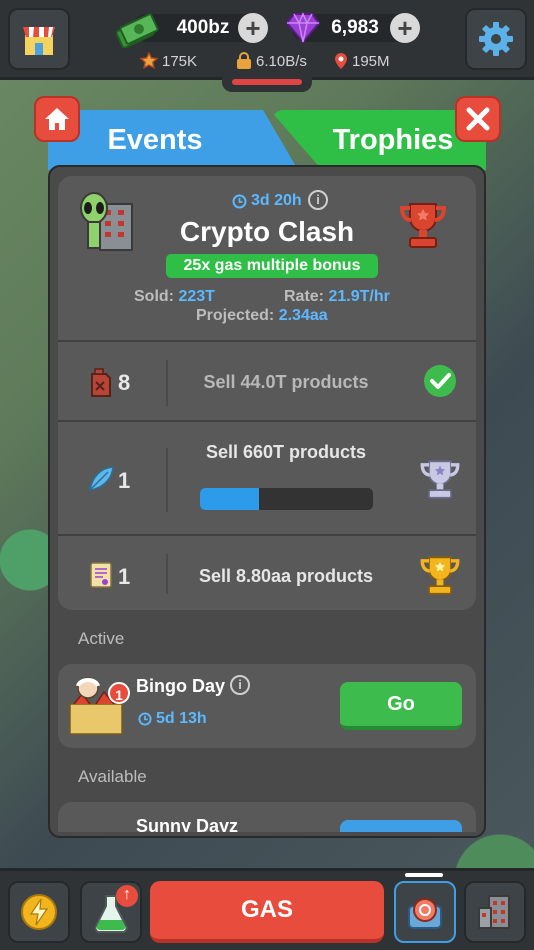 The image size is (534, 950). Describe the element at coordinates (229, 499) in the screenshot. I see `task-progress-fill` at that location.